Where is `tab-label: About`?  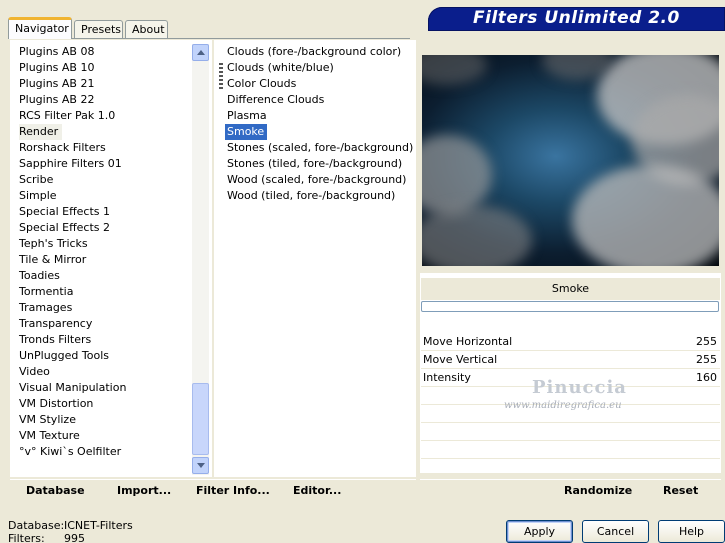 tab-label: About is located at coordinates (148, 29).